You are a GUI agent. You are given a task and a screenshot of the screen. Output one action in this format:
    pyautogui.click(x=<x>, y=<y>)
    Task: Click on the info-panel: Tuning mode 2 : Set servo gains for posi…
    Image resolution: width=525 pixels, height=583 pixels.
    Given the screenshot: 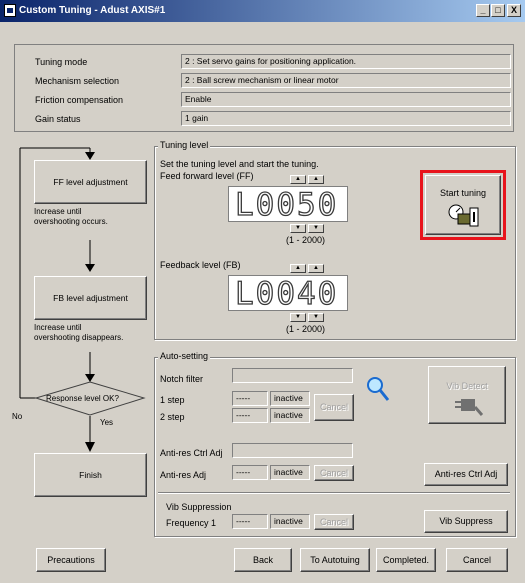 What is the action you would take?
    pyautogui.click(x=264, y=88)
    